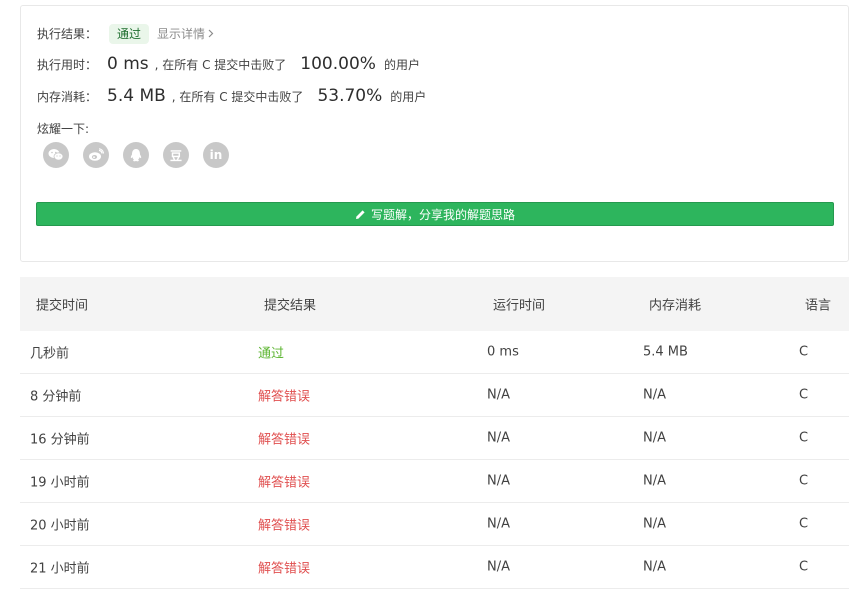  Describe the element at coordinates (67, 65) in the screenshot. I see `runtime-label: 执行用时：` at that location.